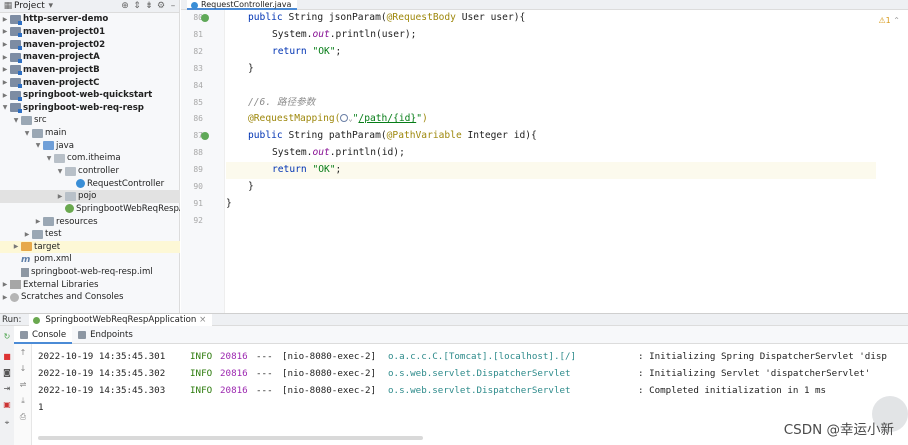 Image resolution: width=908 pixels, height=445 pixels. I want to click on tree-item: ▼ java, so click(90, 145).